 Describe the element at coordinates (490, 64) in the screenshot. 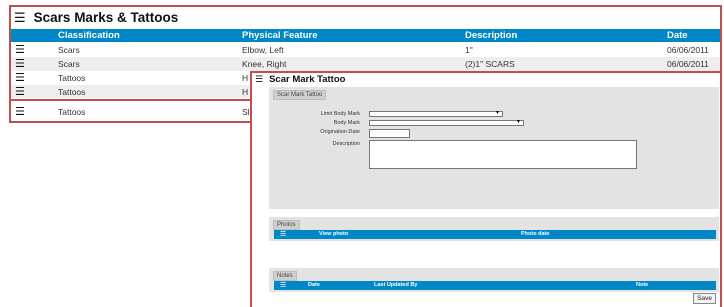

I see `cell-description: (2)1" SCARS` at that location.